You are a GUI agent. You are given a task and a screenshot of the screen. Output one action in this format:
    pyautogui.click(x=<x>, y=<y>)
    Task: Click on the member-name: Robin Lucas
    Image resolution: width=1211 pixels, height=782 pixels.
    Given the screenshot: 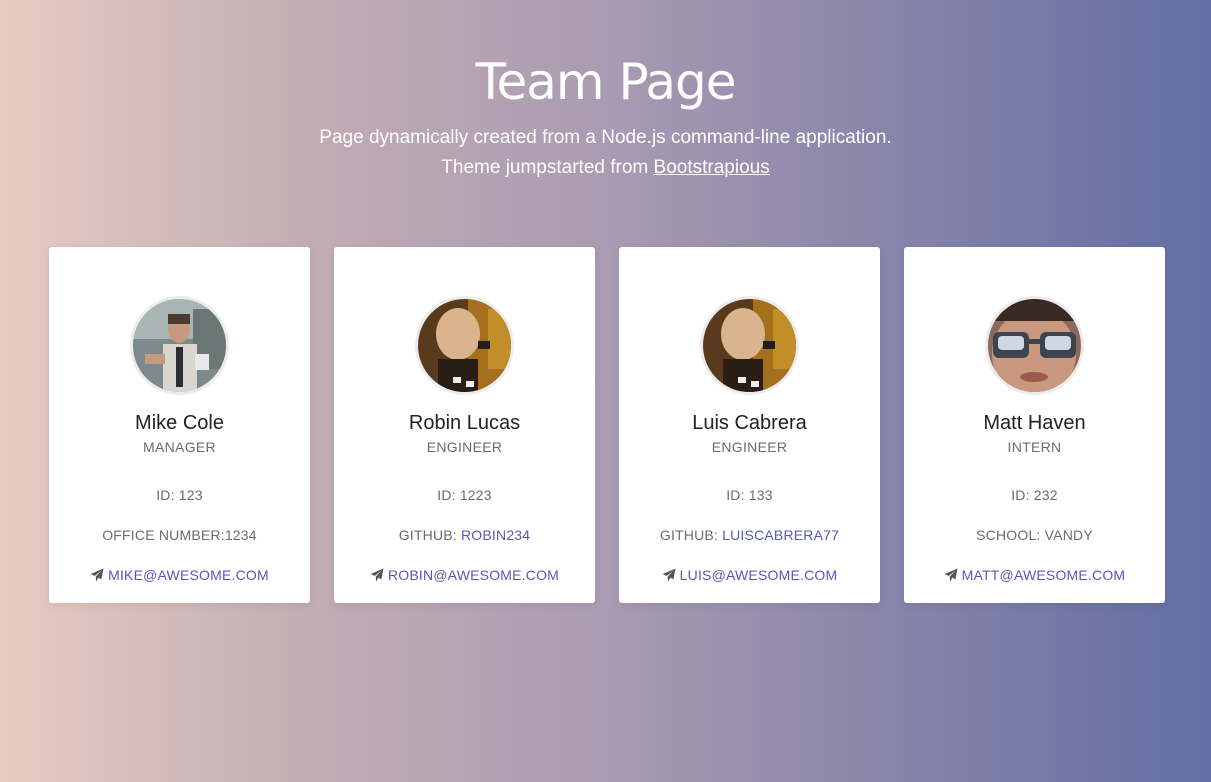 What is the action you would take?
    pyautogui.click(x=464, y=423)
    